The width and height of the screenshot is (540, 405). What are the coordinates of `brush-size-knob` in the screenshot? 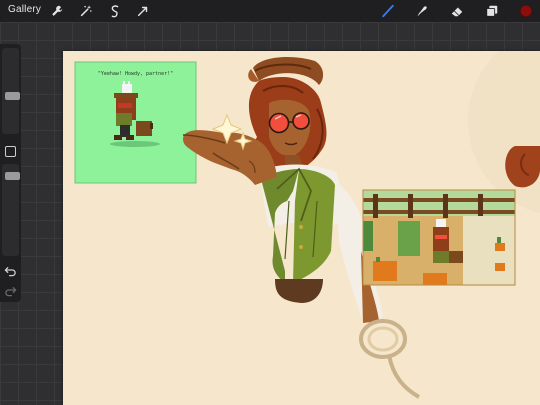 It's located at (12, 96).